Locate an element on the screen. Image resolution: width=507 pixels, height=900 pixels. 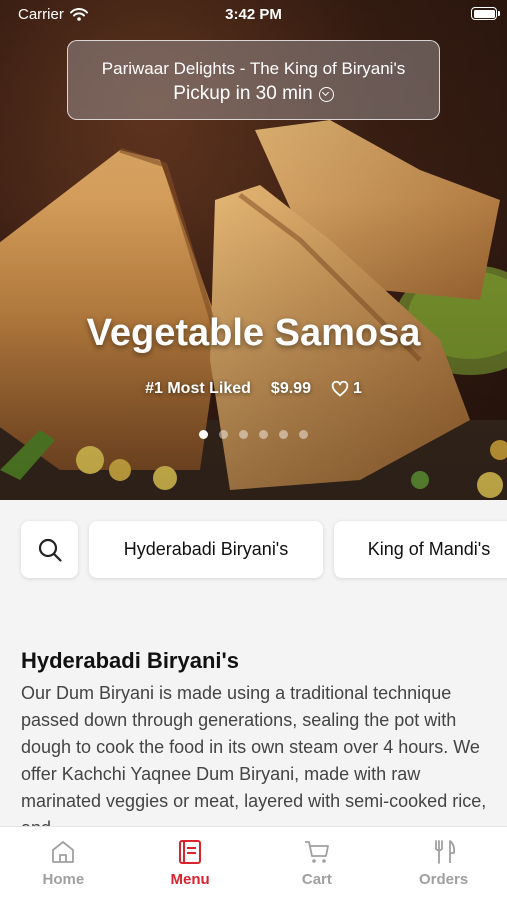
tab-label-cart: Cart is located at coordinates (316, 879).